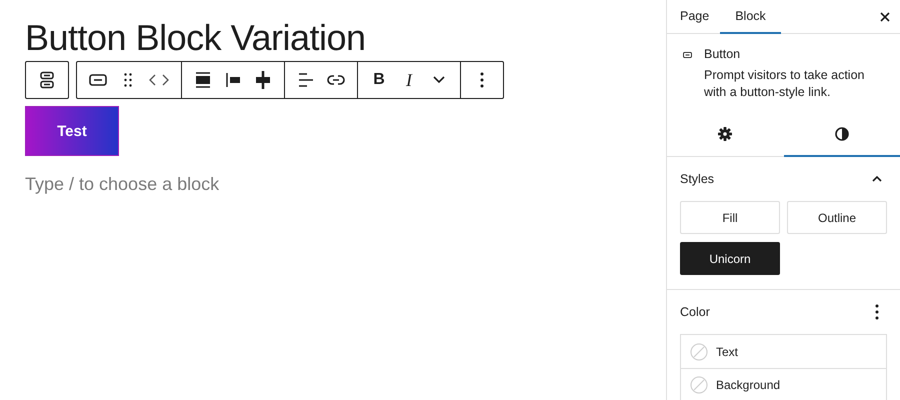 The width and height of the screenshot is (900, 400). What do you see at coordinates (783, 351) in the screenshot?
I see `color-item: Text` at bounding box center [783, 351].